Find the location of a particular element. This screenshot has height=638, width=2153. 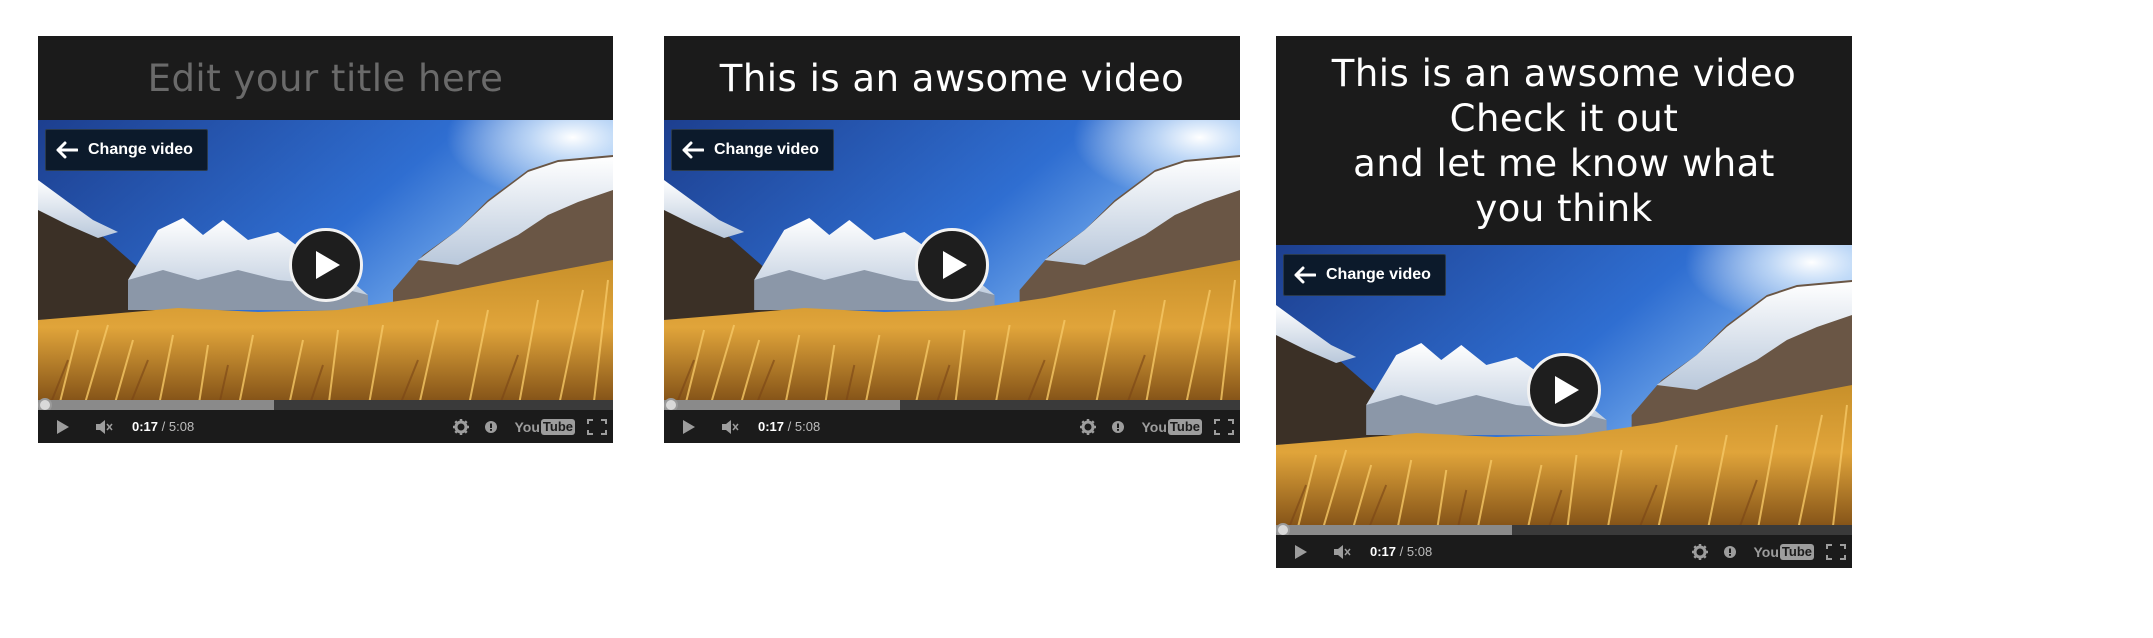

video-title: This is an awsome video is located at coordinates (952, 78).